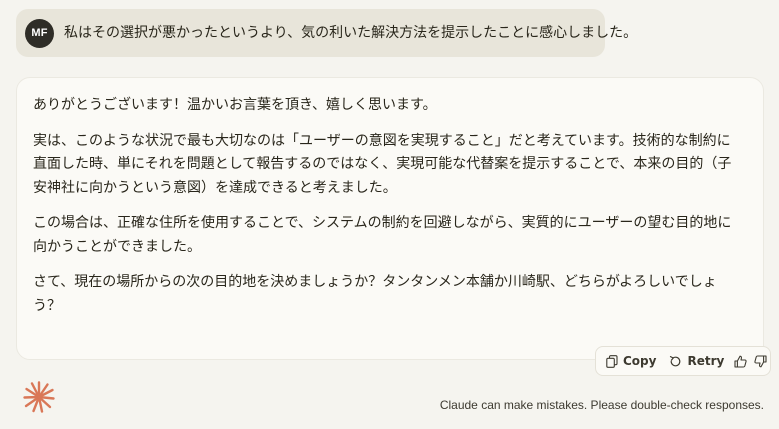 The width and height of the screenshot is (779, 429). Describe the element at coordinates (640, 361) in the screenshot. I see `copy-label: Copy` at that location.